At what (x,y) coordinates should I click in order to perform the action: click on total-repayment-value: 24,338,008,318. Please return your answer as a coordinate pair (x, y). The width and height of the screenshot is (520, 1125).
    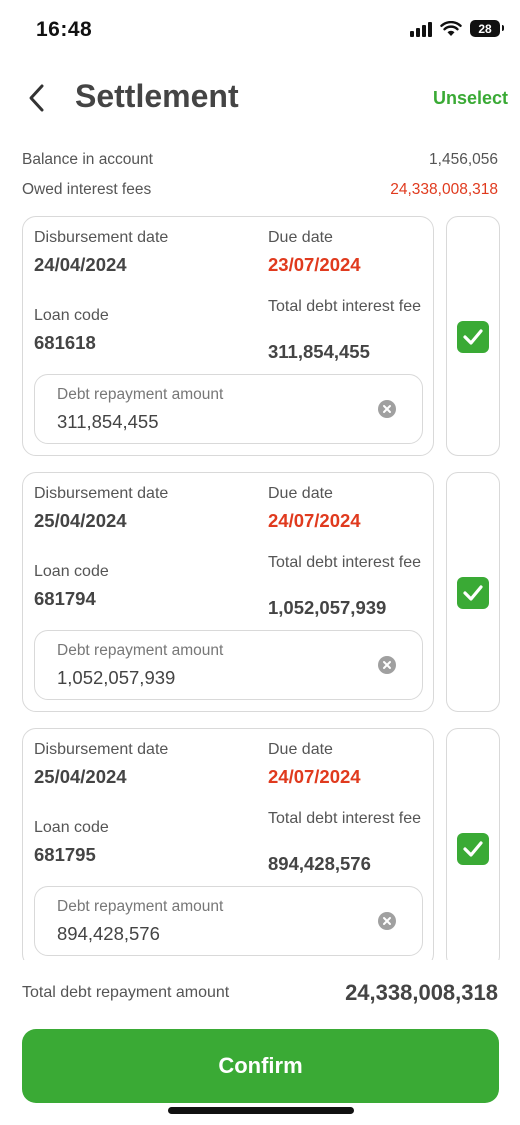
    Looking at the image, I should click on (421, 992).